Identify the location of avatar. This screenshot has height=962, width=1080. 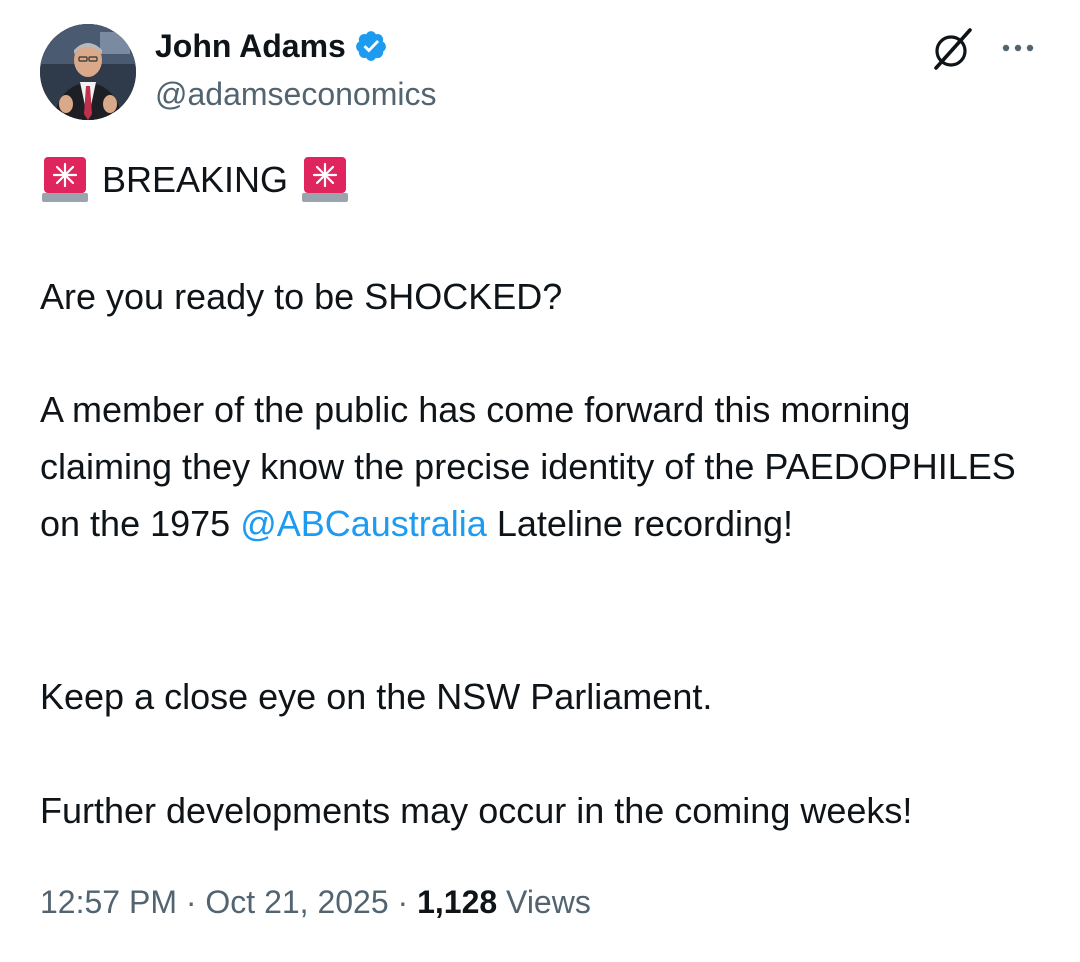
(88, 72).